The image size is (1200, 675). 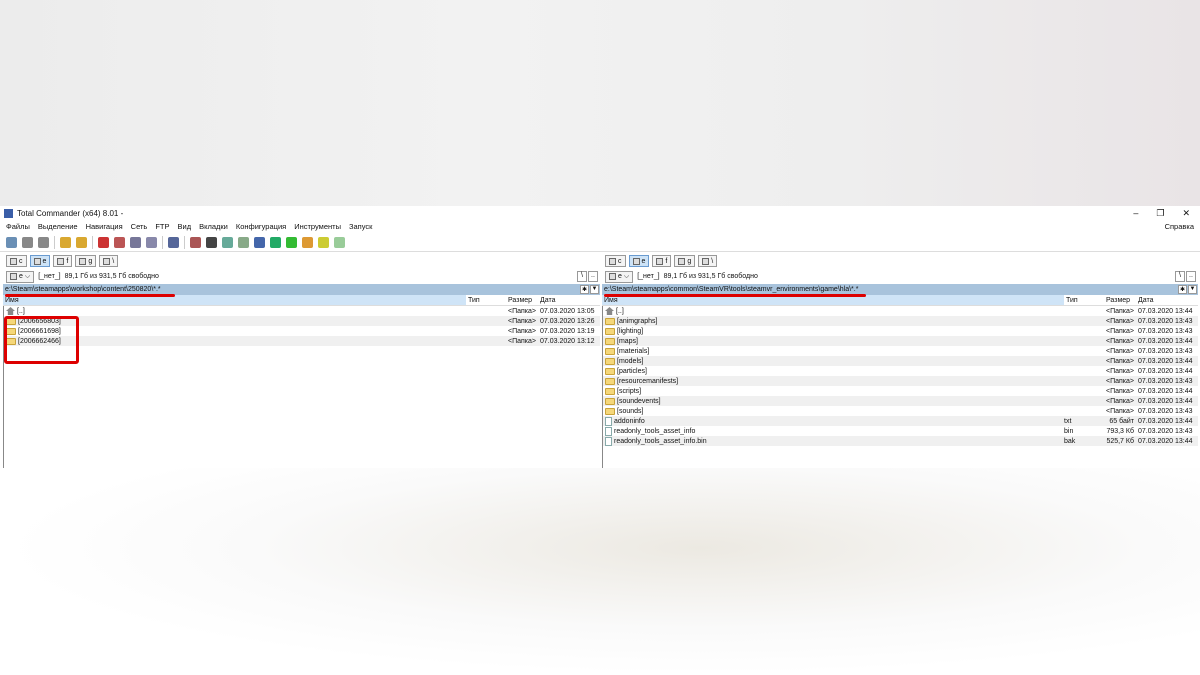 I want to click on file-row: [2006662466] <Папка> 07.03.2020 13:12, so click(x=302, y=341).